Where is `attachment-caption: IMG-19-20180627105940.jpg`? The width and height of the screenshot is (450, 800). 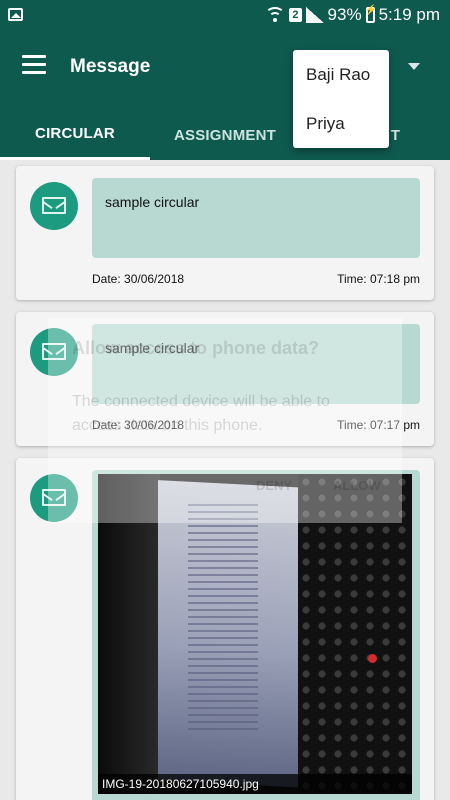
attachment-caption: IMG-19-20180627105940.jpg is located at coordinates (255, 784).